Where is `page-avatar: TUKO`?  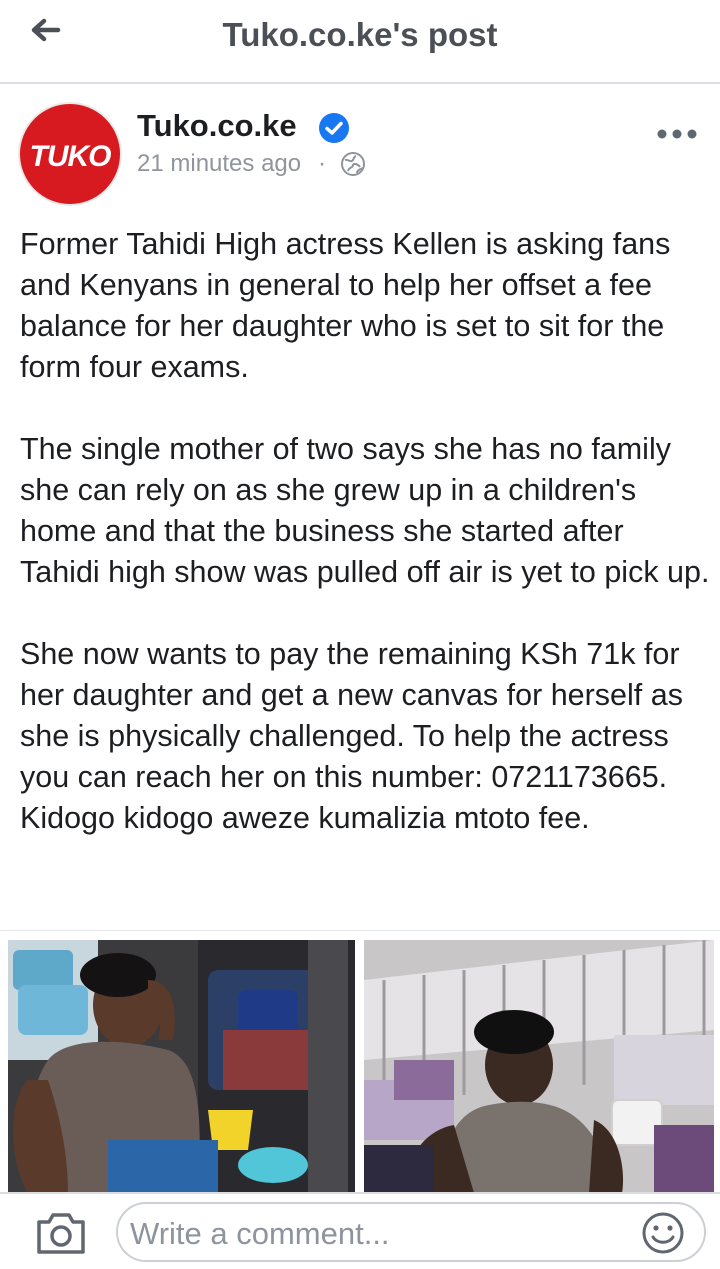 page-avatar: TUKO is located at coordinates (70, 154).